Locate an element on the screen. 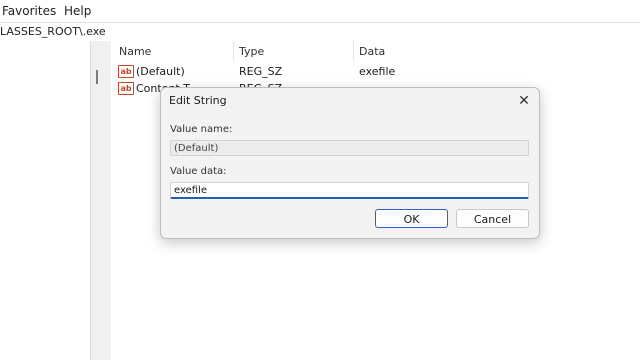 Image resolution: width=640 pixels, height=360 pixels. dialog-title: Edit String is located at coordinates (198, 100).